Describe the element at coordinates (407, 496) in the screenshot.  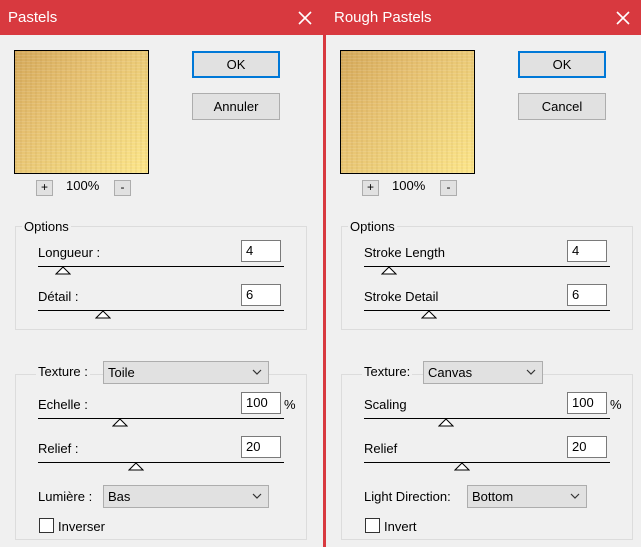
I see `light-direction-label: Light Direction:` at that location.